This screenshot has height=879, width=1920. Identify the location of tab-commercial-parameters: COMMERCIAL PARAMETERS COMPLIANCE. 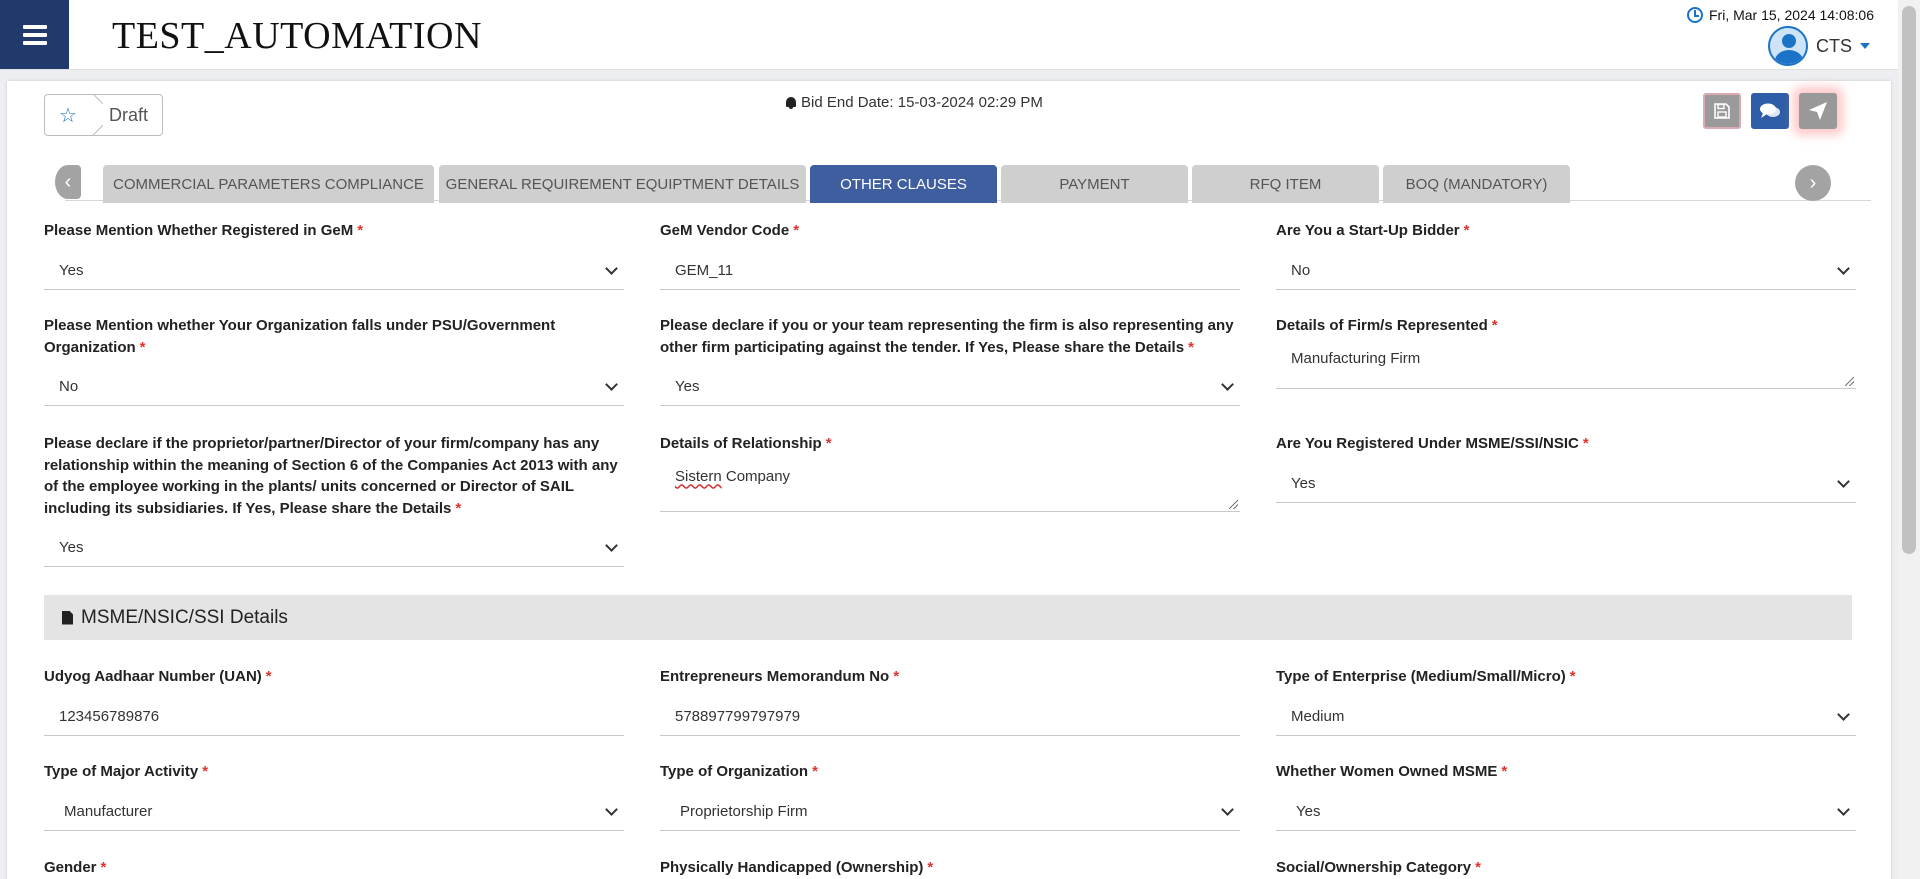
(268, 184).